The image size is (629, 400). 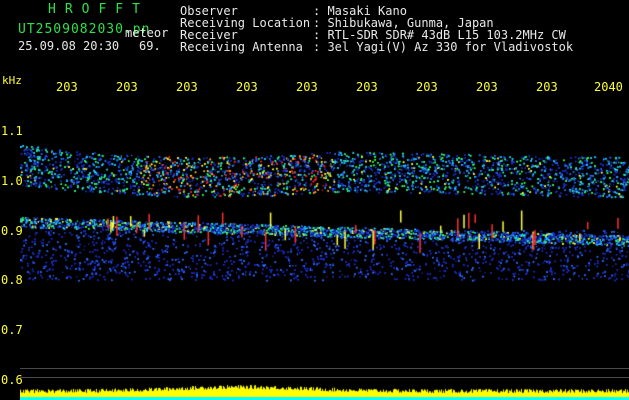 I want to click on meteor-count: 69., so click(x=150, y=46).